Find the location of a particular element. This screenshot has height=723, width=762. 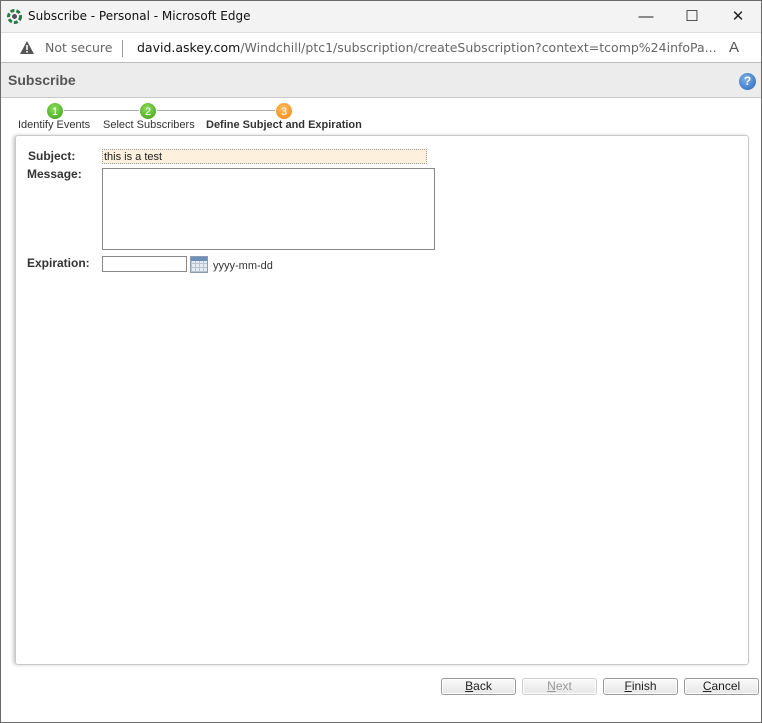

date-format-hint: yyyy-mm-dd is located at coordinates (243, 266).